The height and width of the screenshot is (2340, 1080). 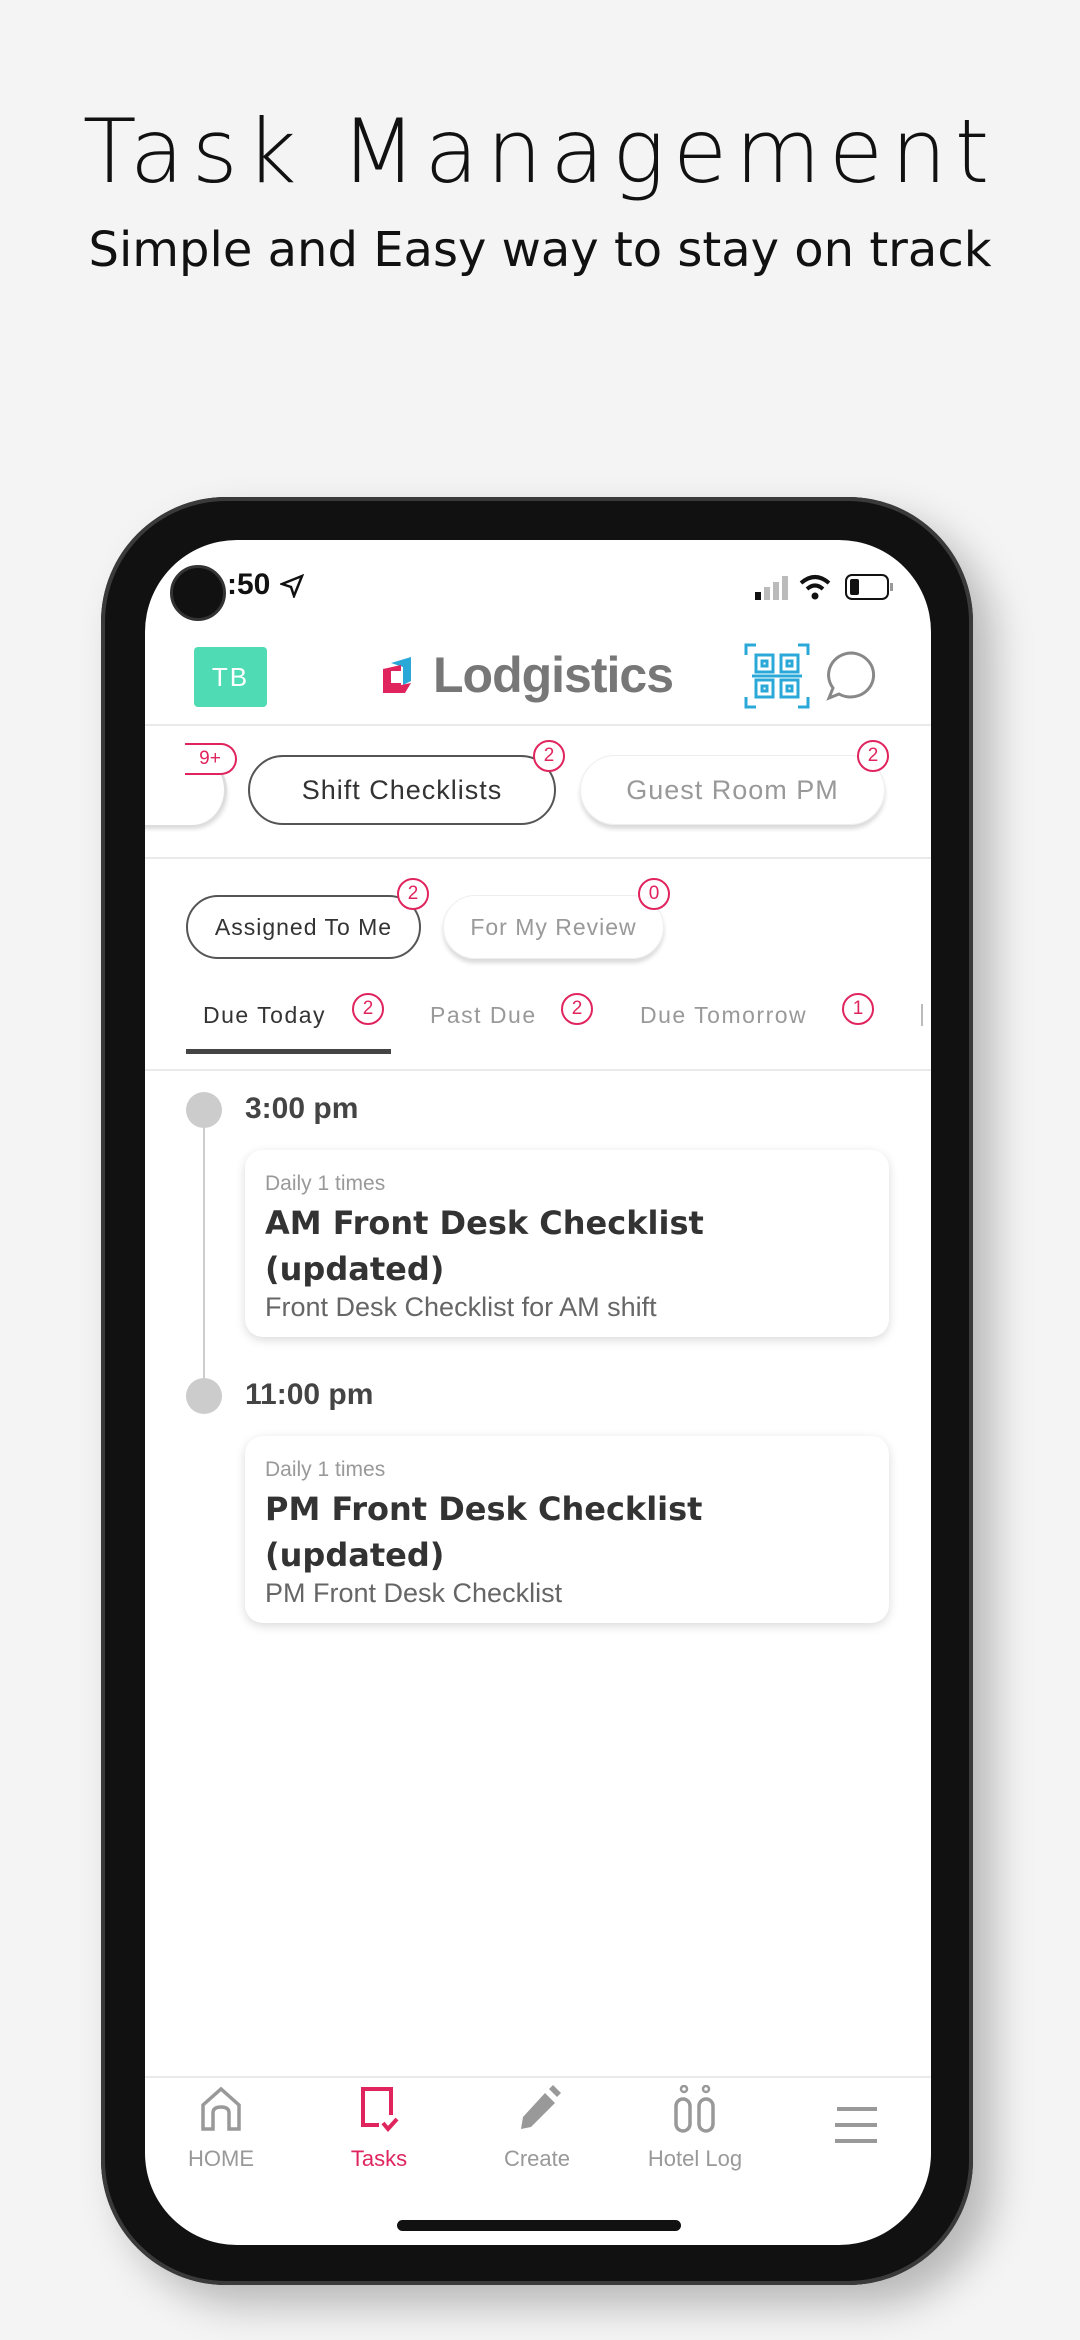 I want to click on nav-tasks: Tasks, so click(x=379, y=2128).